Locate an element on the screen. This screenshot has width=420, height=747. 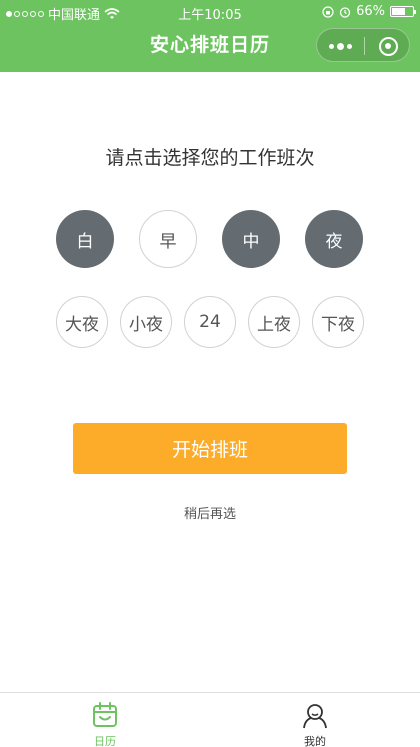
tab-mine: 我的 is located at coordinates (315, 720).